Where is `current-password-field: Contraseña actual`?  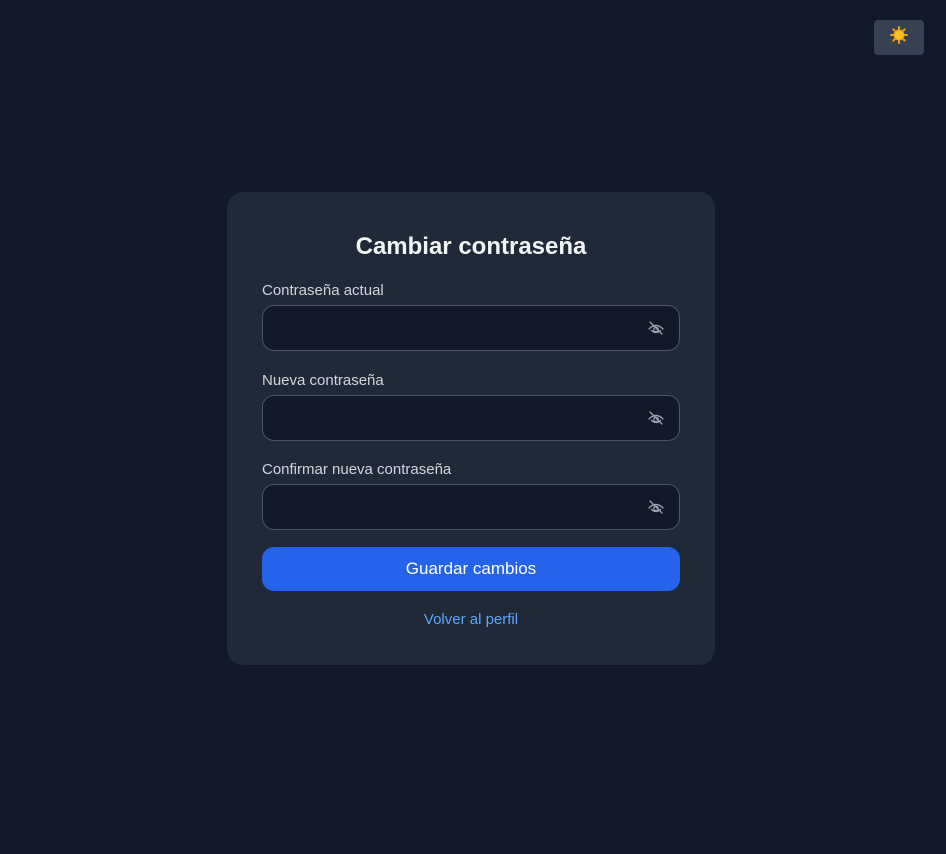
current-password-field: Contraseña actual is located at coordinates (471, 316).